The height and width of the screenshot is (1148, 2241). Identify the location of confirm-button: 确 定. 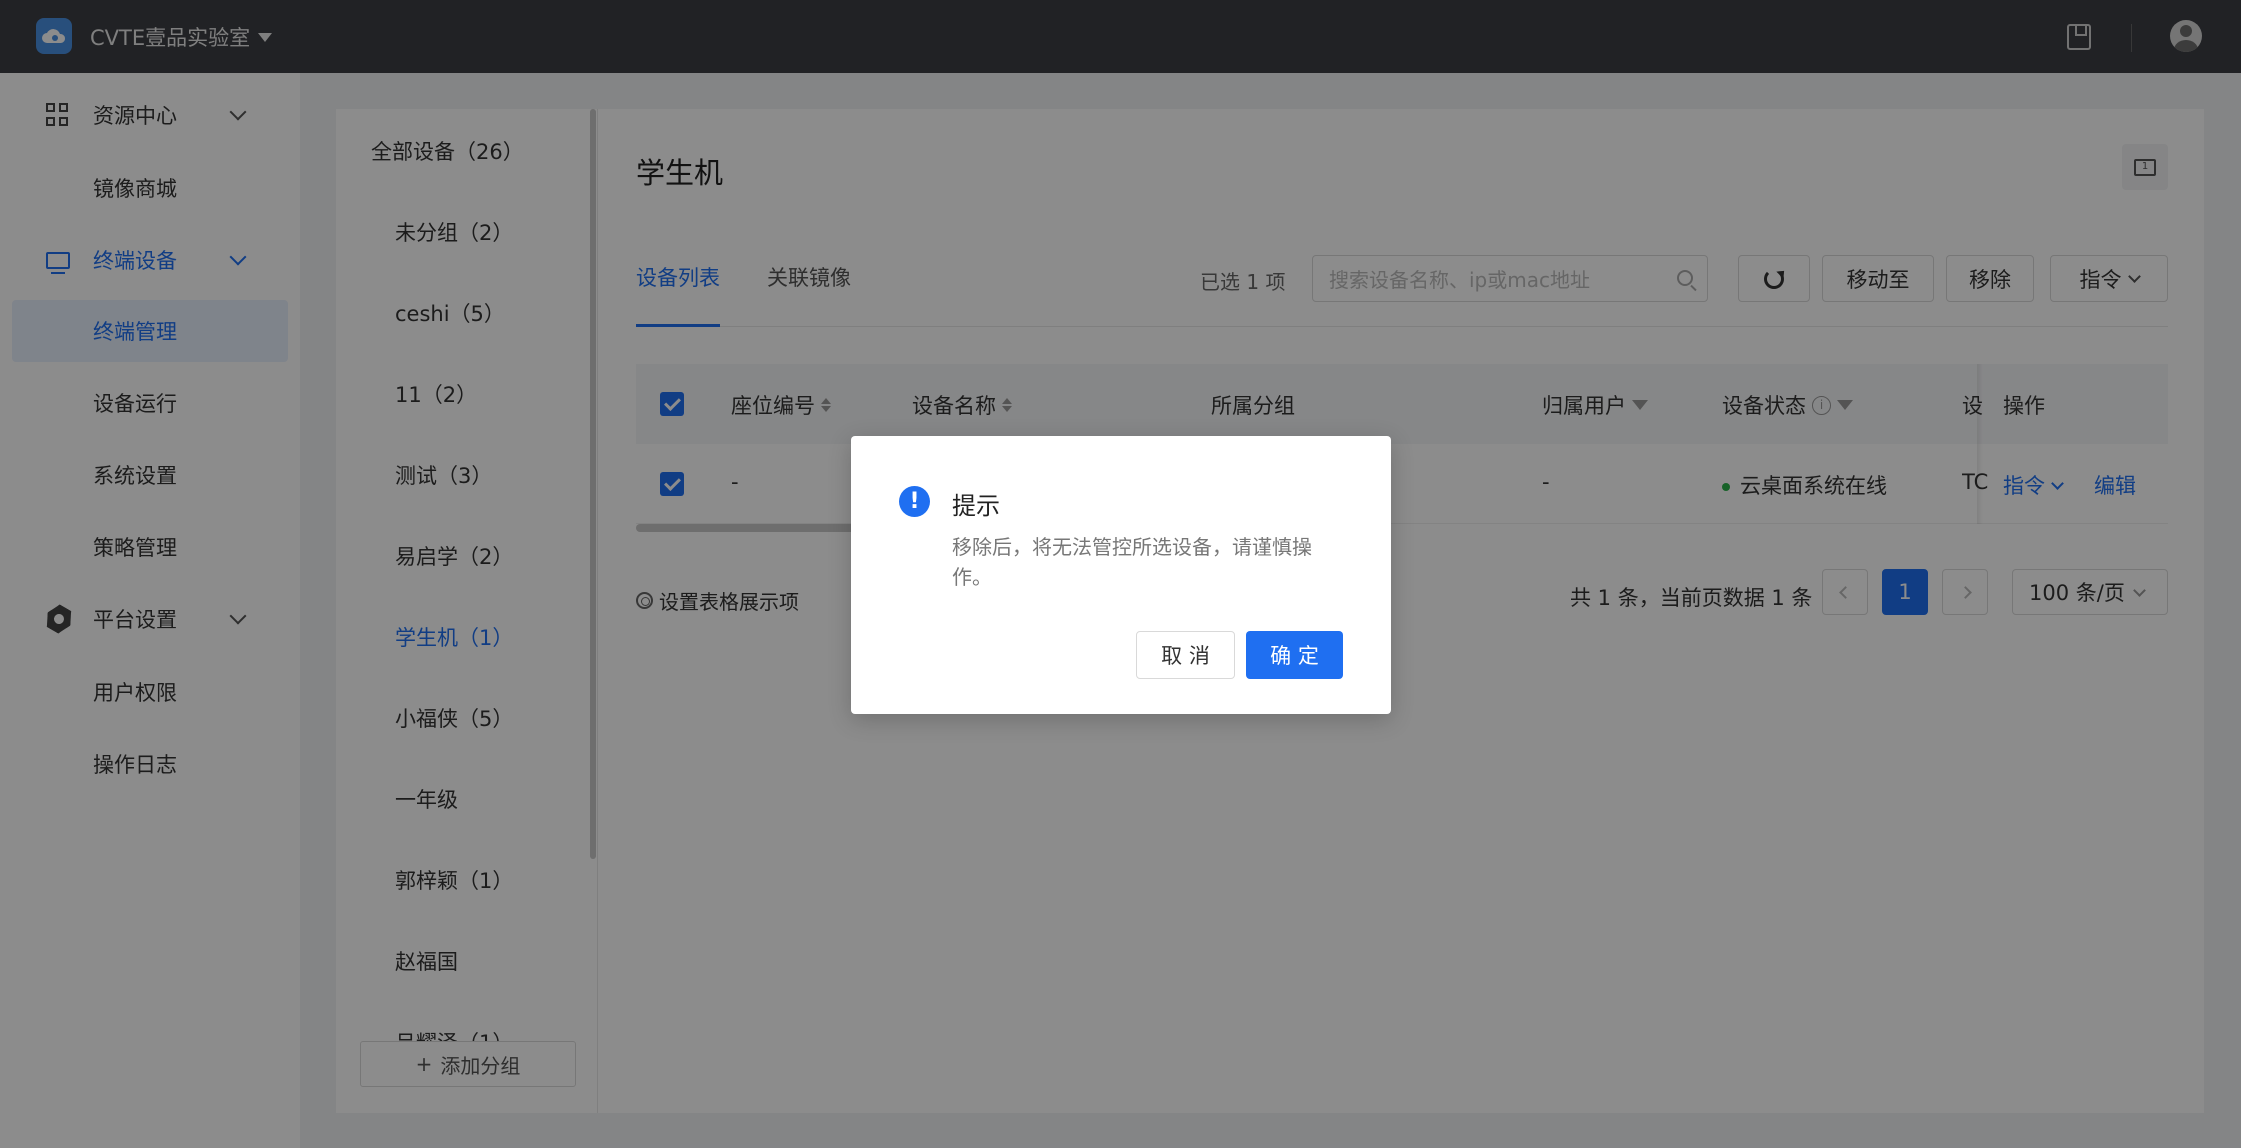
(1294, 655).